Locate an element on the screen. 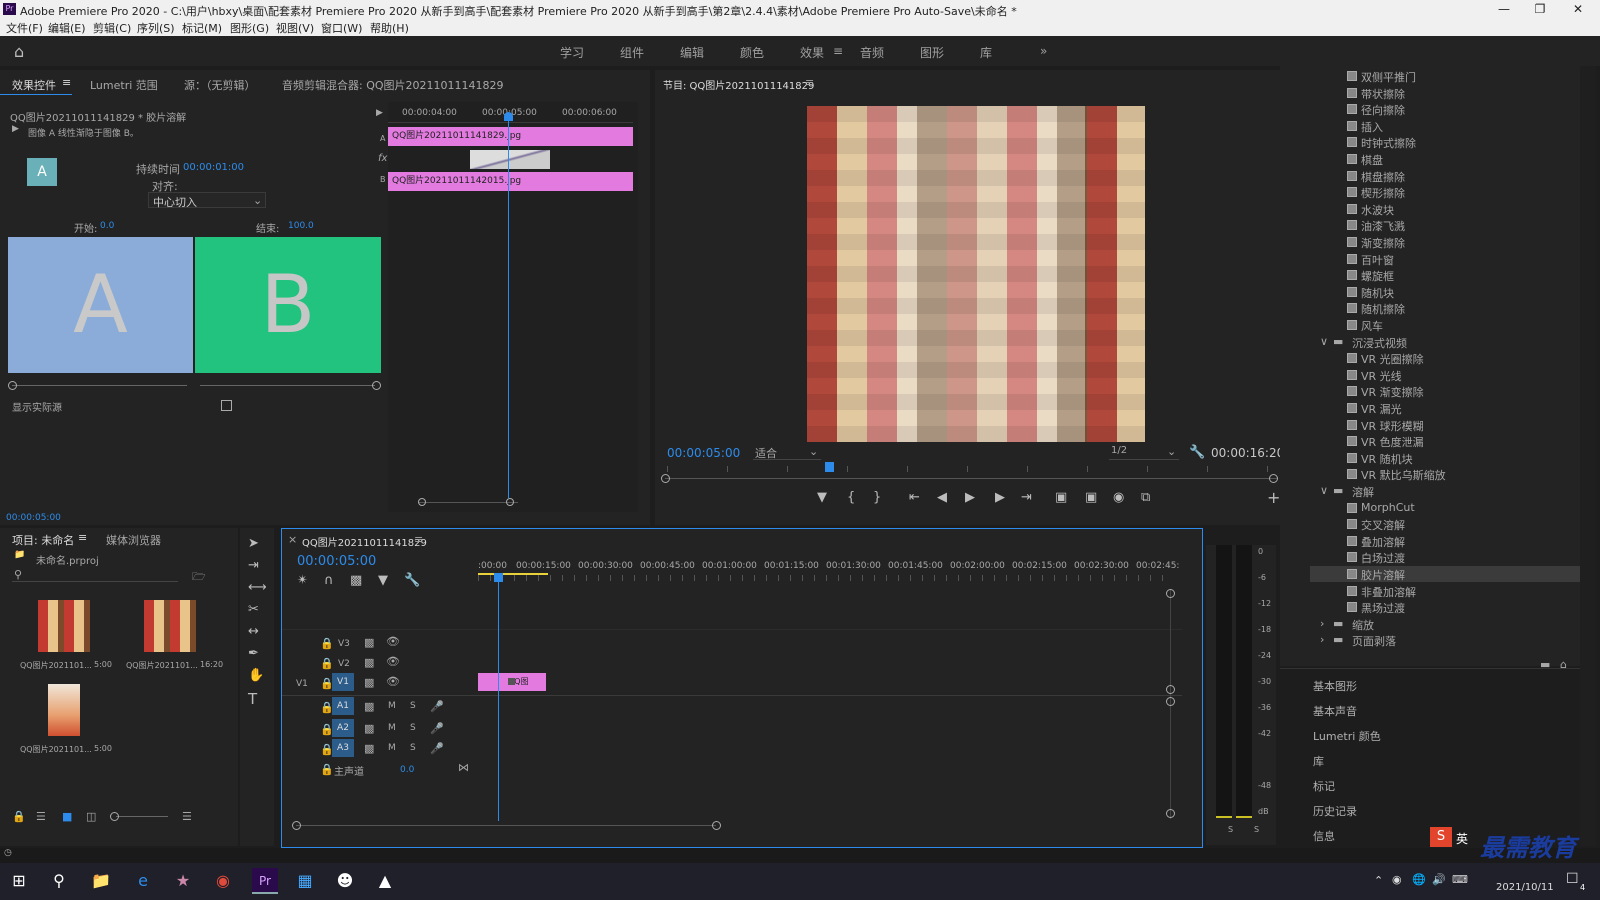 The height and width of the screenshot is (900, 1600). chrome-icon: ◉ is located at coordinates (223, 881).